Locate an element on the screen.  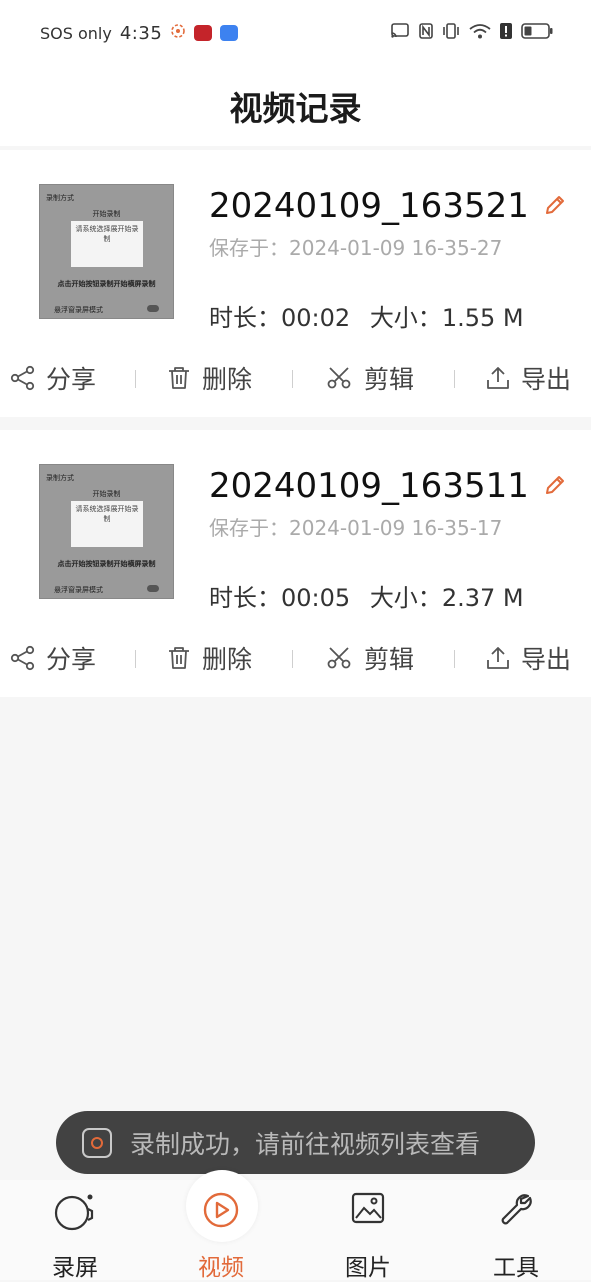
duration-info: 时长：00:02 is located at coordinates (279, 318).